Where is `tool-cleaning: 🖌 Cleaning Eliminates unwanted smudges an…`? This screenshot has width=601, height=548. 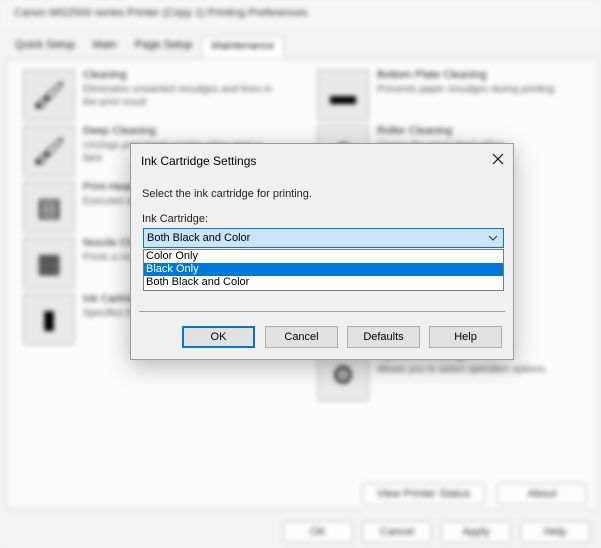
tool-cleaning: 🖌 Cleaning Eliminates unwanted smudges an… is located at coordinates (153, 95).